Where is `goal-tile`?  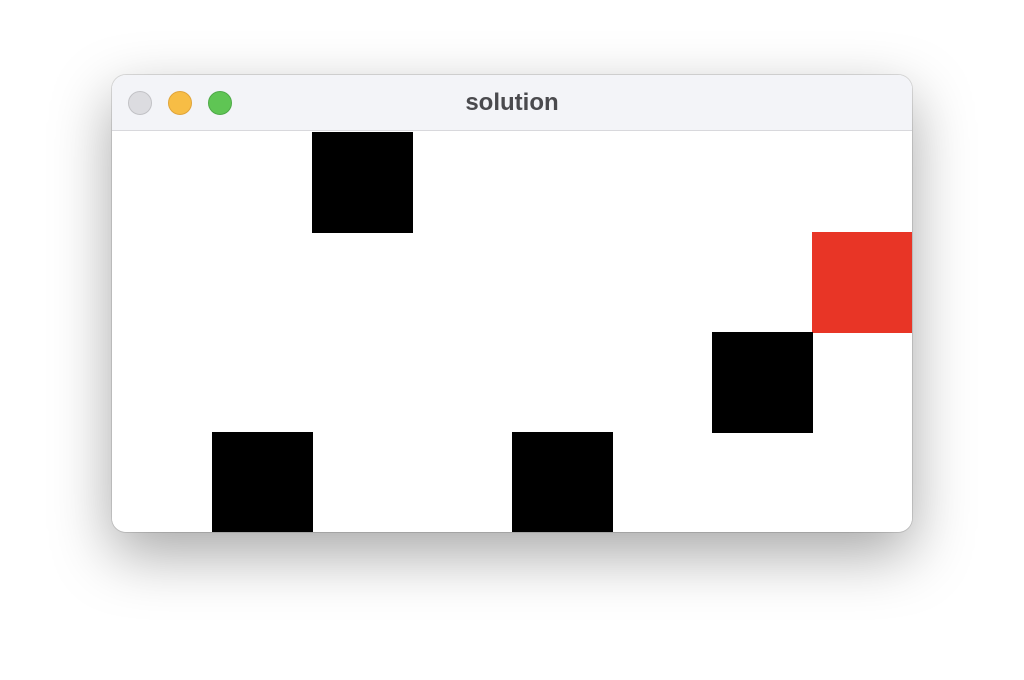
goal-tile is located at coordinates (862, 282).